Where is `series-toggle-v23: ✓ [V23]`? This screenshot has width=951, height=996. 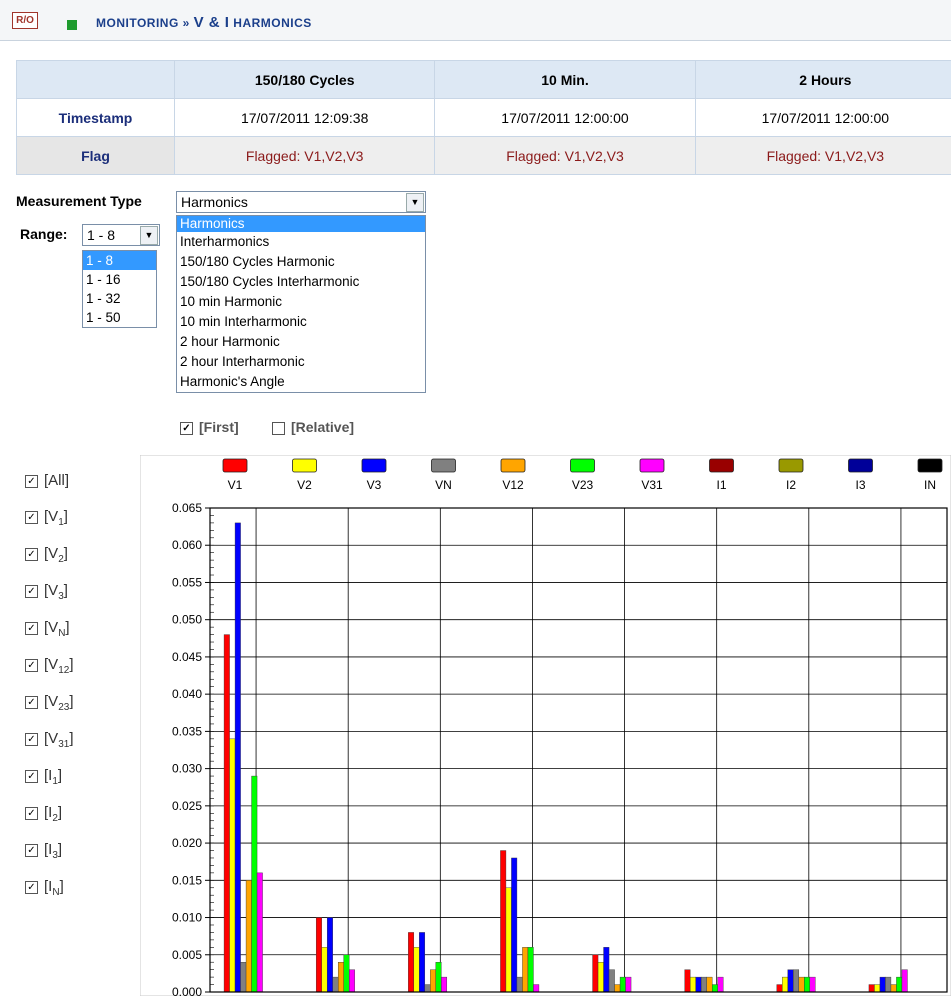 series-toggle-v23: ✓ [V23] is located at coordinates (49, 703).